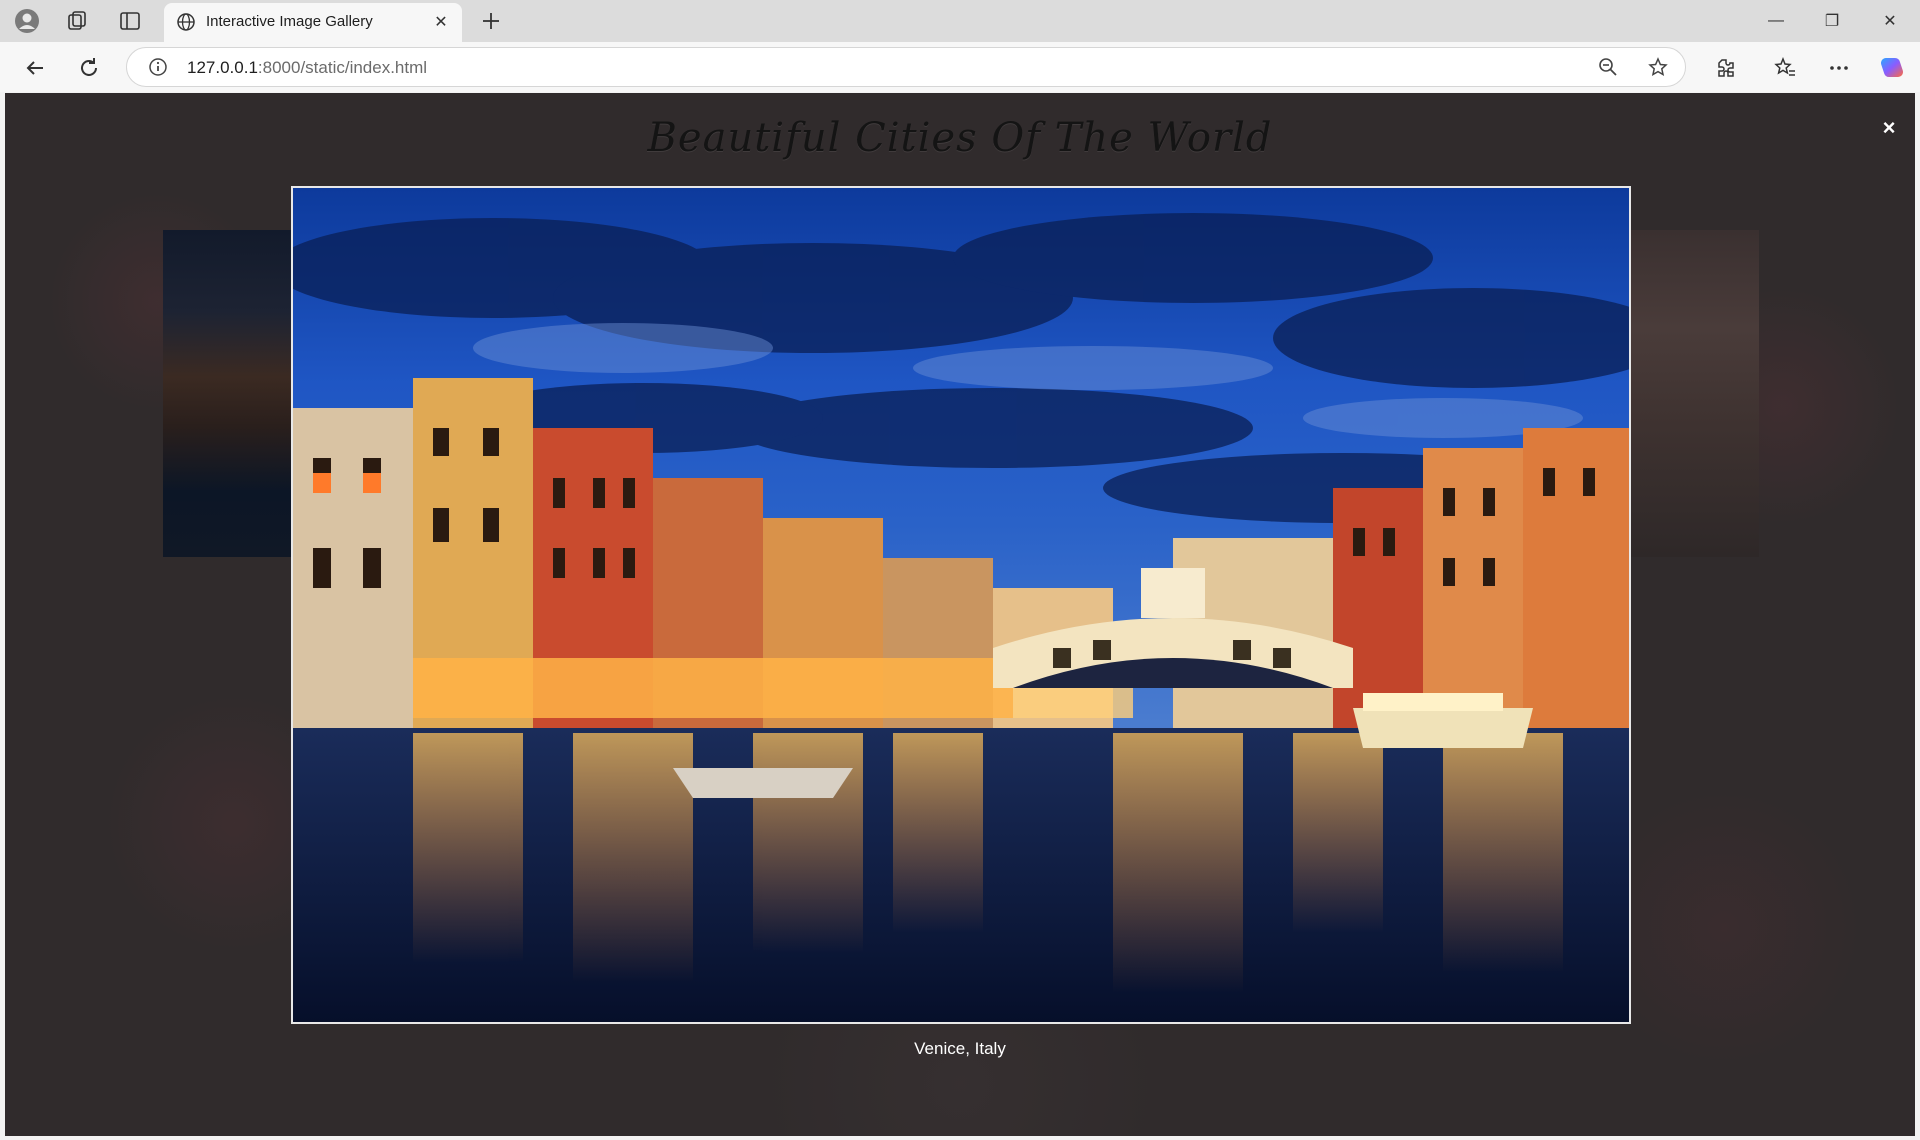 This screenshot has height=1140, width=1920. I want to click on close-window-icon: ✕, so click(1890, 21).